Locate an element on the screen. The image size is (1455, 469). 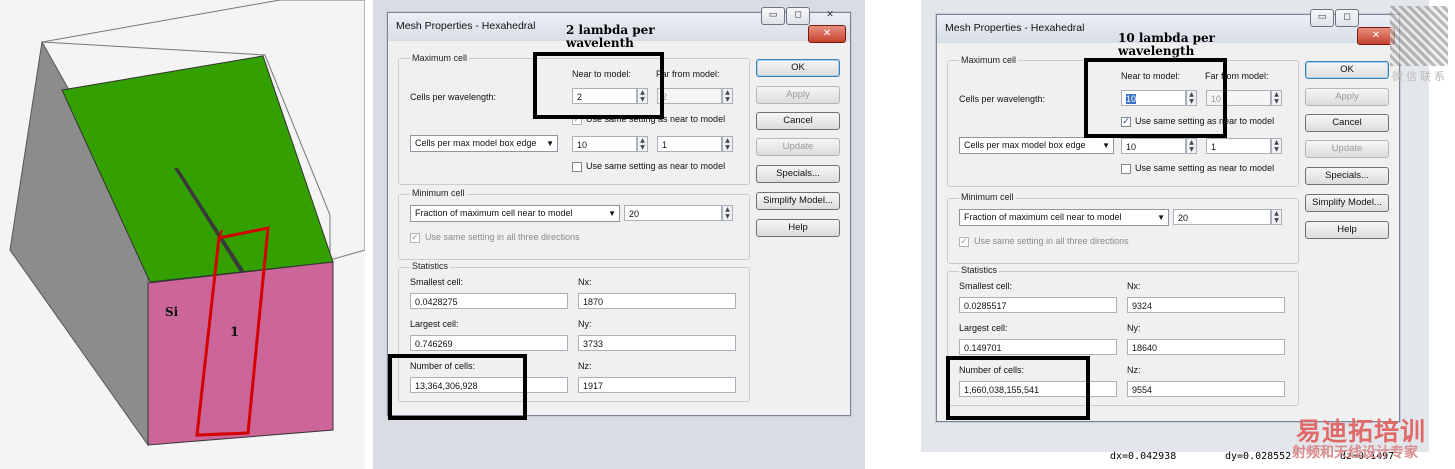
annotation-text-2-lambda: 2 lambda per wavelenth is located at coordinates (610, 36).